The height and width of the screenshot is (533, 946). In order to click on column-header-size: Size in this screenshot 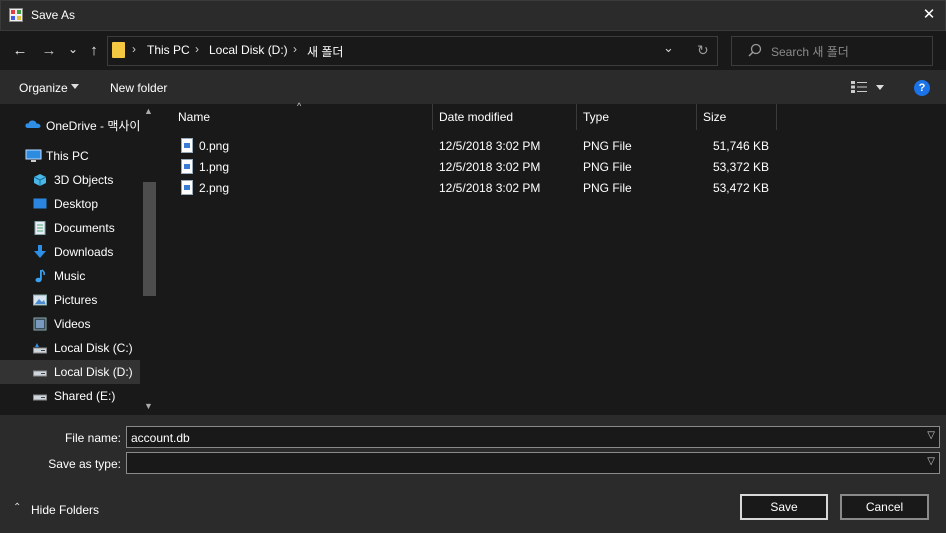, I will do `click(714, 117)`.